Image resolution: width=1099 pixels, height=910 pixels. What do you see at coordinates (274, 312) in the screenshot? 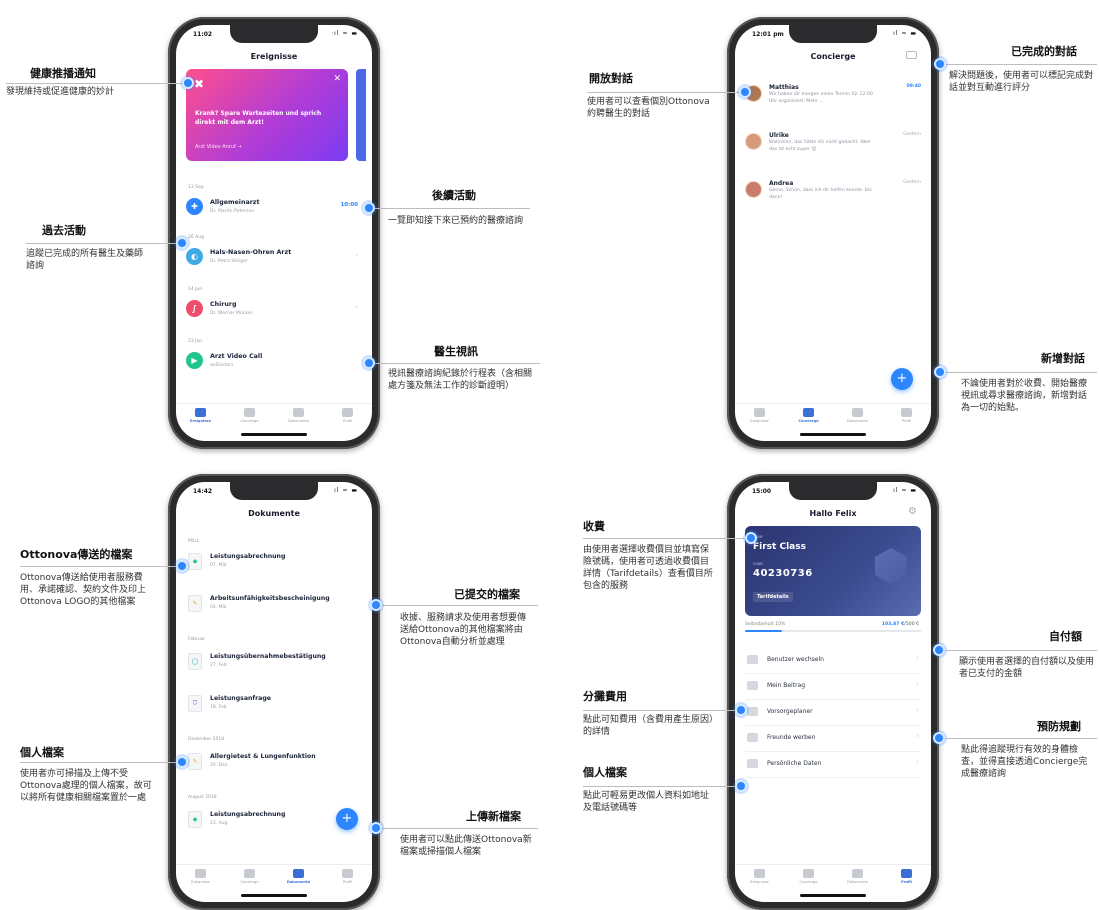
I see `event-row: ∫ Chirurg Dr. Werner Mückel ›` at bounding box center [274, 312].